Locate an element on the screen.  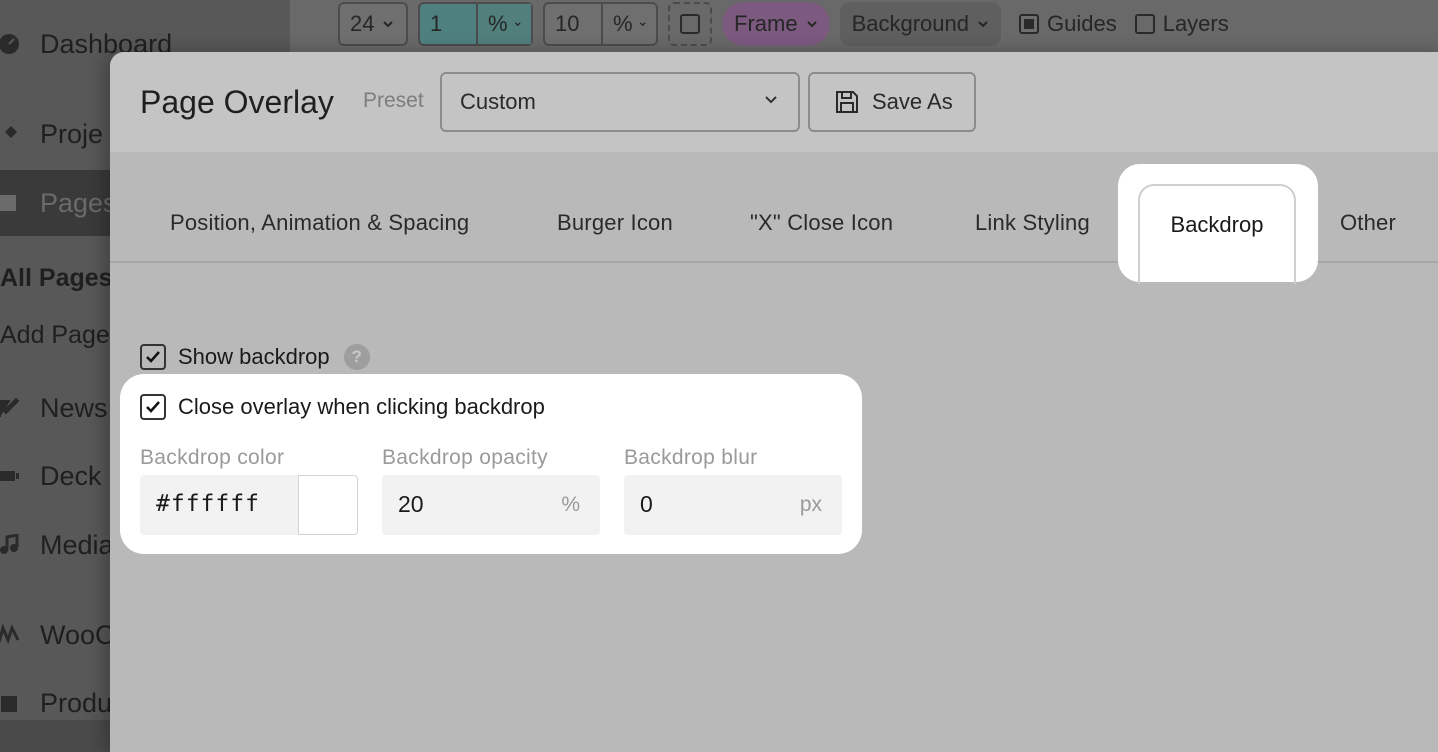
layers-checkbox is located at coordinates (1144, 24).